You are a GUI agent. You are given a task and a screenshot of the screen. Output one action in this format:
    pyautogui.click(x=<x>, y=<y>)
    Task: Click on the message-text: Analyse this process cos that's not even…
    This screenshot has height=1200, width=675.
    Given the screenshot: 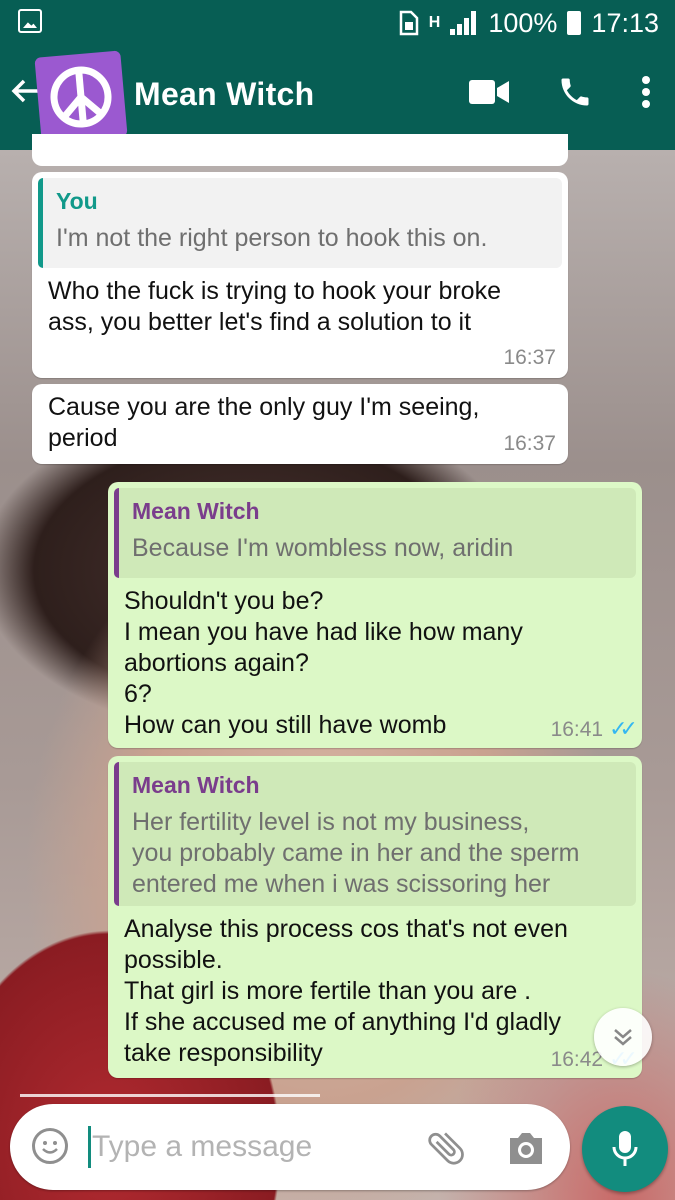 What is the action you would take?
    pyautogui.click(x=346, y=991)
    